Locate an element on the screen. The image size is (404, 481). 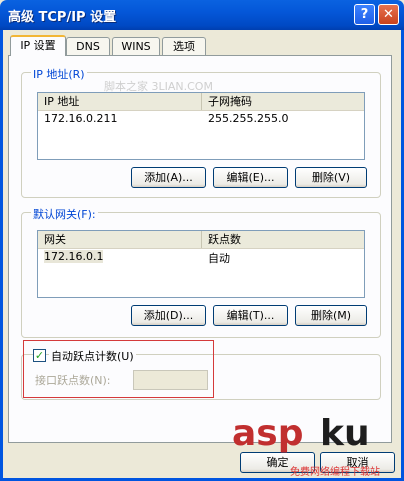
tab-label: 选项 is located at coordinates (184, 46).